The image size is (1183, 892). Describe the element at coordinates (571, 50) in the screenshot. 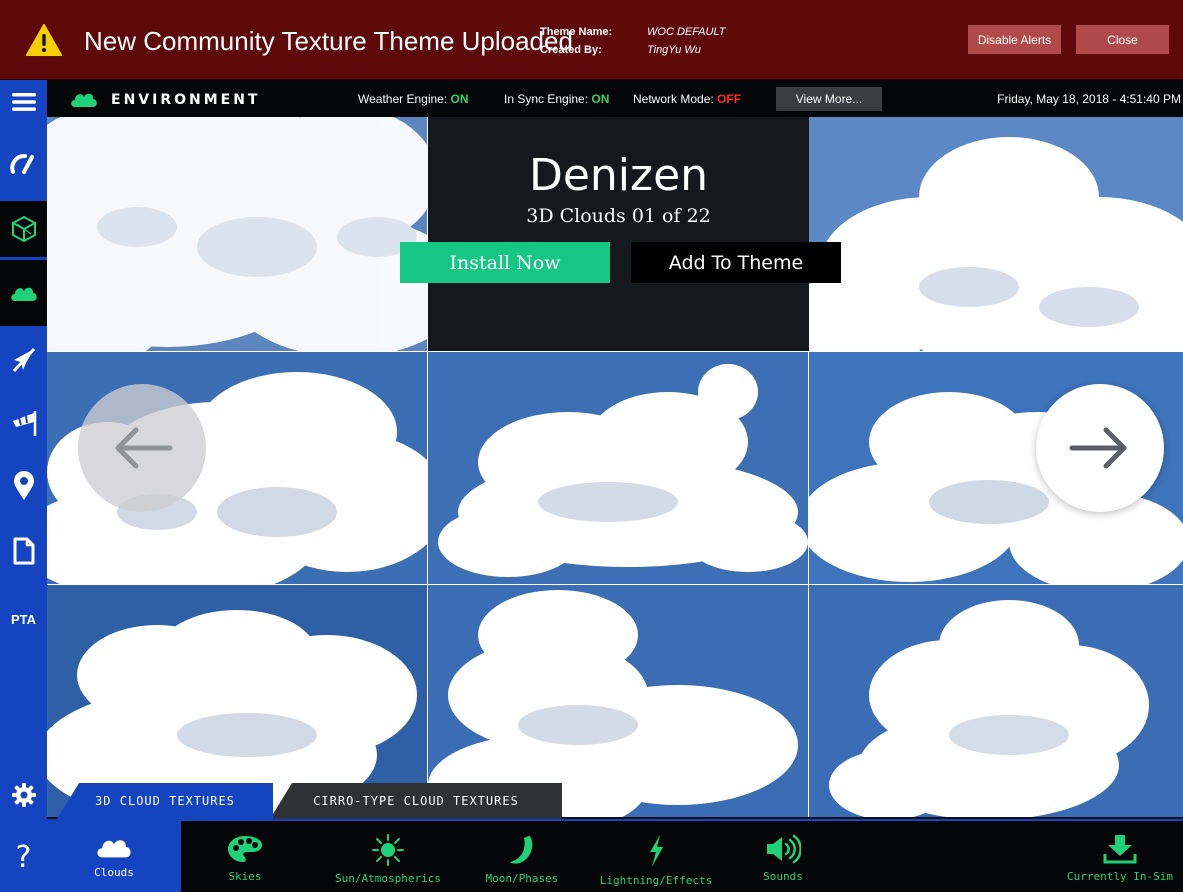

I see `created-by-label: Created By:` at that location.